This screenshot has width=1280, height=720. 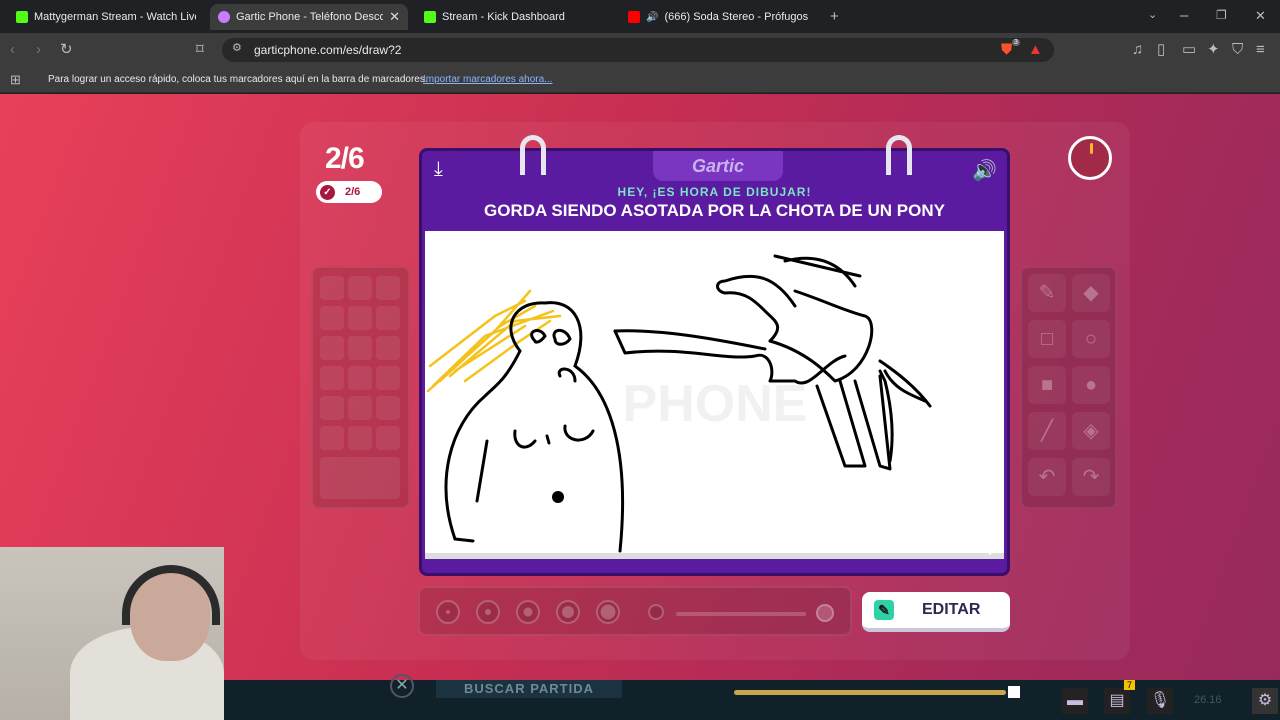 I want to click on address-bar: ⚙ garticphone.com/es/draw?2, so click(x=638, y=50).